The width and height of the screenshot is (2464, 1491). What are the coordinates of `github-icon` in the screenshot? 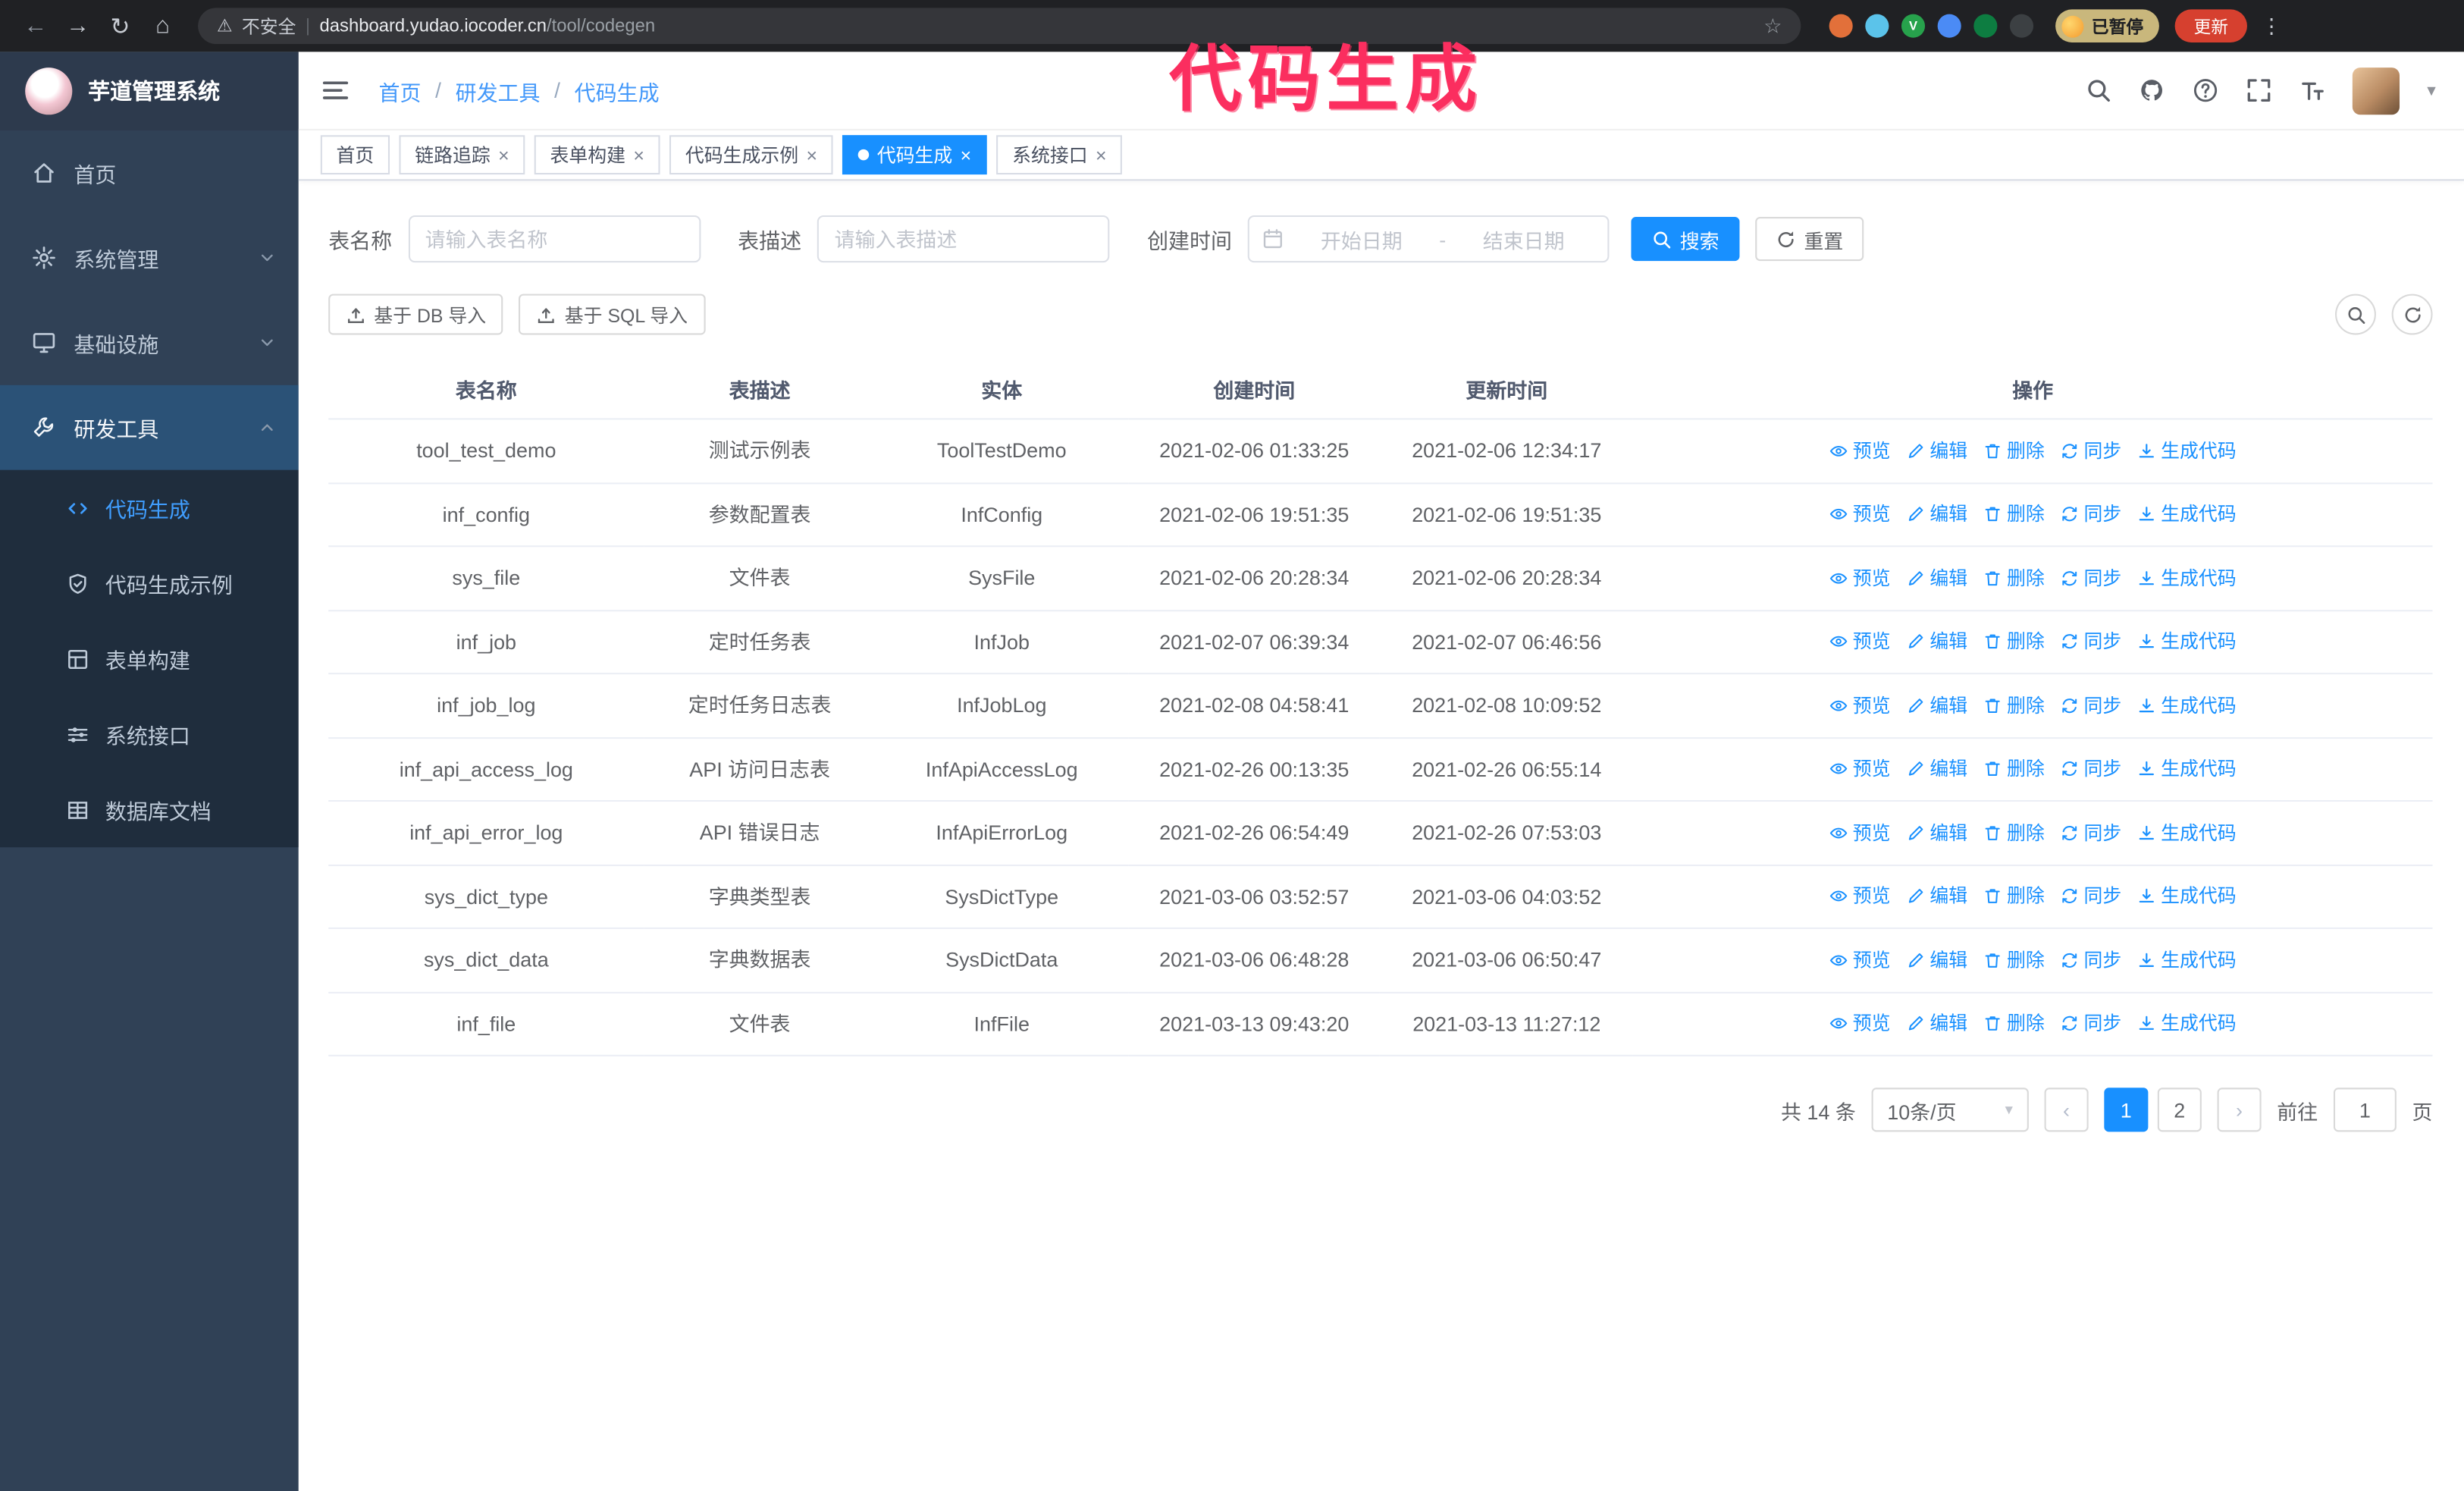 It's located at (2153, 90).